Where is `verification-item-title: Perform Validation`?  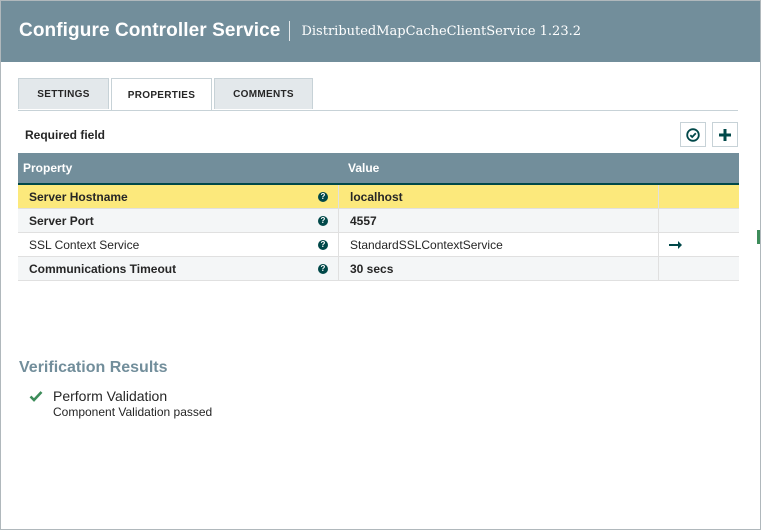
verification-item-title: Perform Validation is located at coordinates (110, 396).